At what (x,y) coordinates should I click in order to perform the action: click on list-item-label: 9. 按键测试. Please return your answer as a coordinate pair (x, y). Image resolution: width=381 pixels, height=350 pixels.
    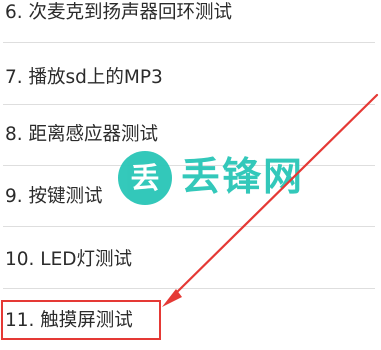
    Looking at the image, I should click on (54, 196).